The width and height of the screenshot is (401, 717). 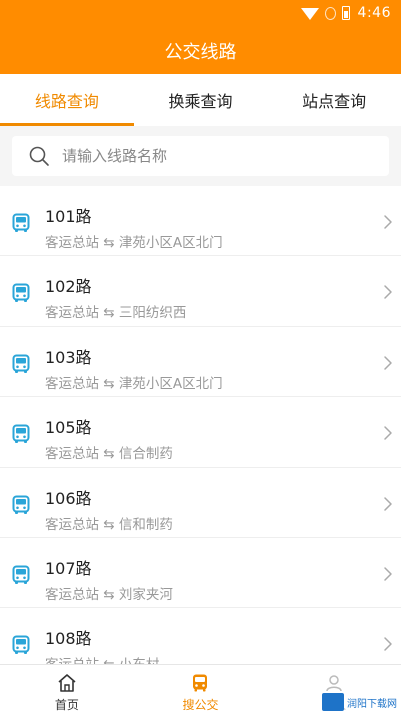 I want to click on nav-profile: 个人 润阳下载网, so click(x=334, y=691).